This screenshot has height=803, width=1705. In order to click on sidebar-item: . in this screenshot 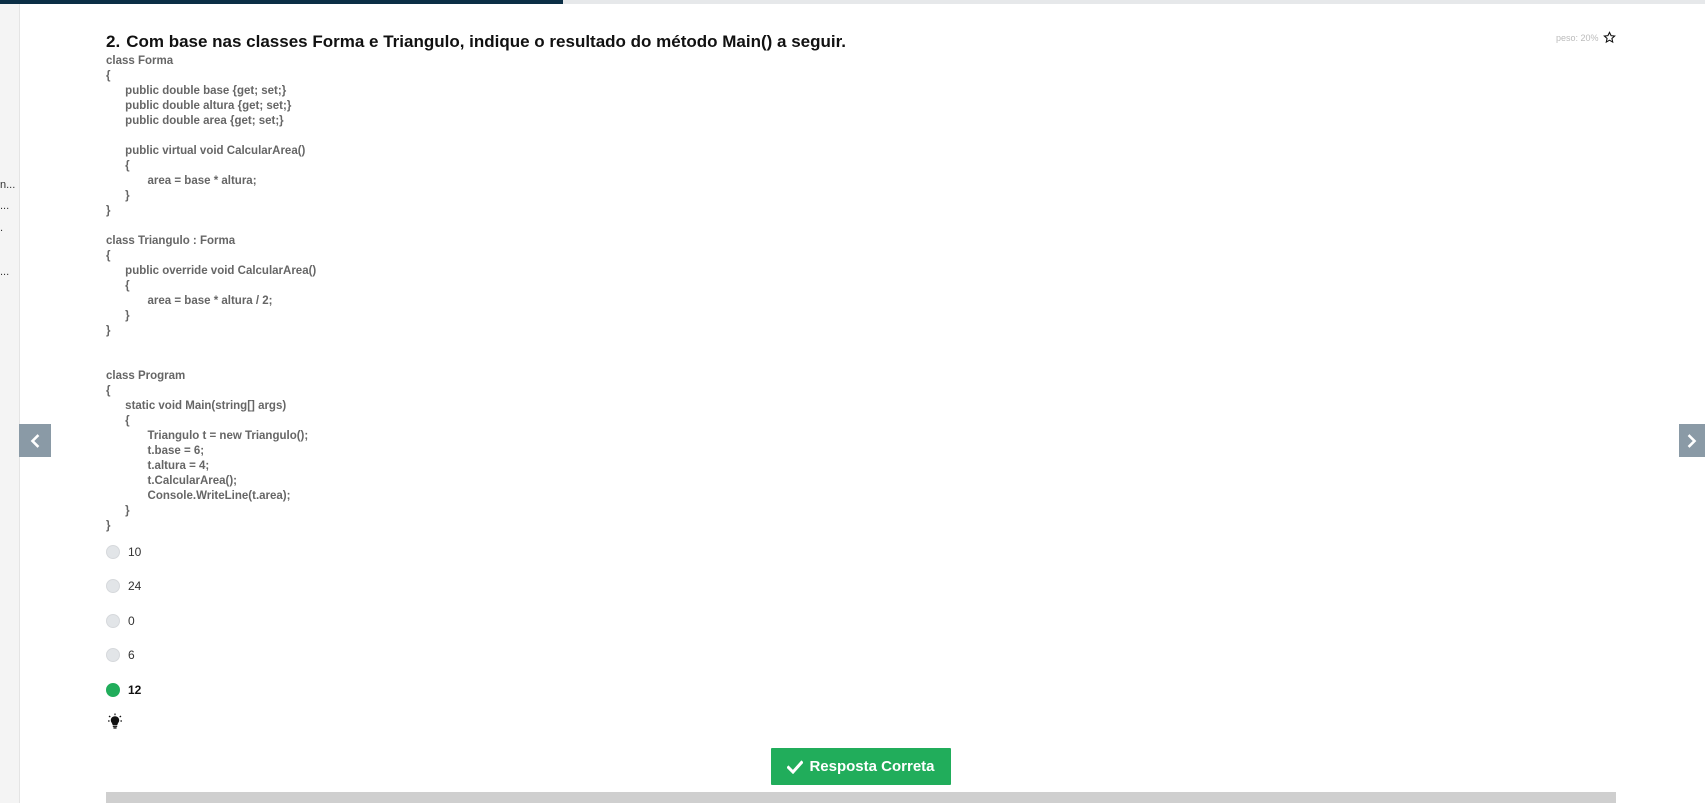, I will do `click(1, 228)`.